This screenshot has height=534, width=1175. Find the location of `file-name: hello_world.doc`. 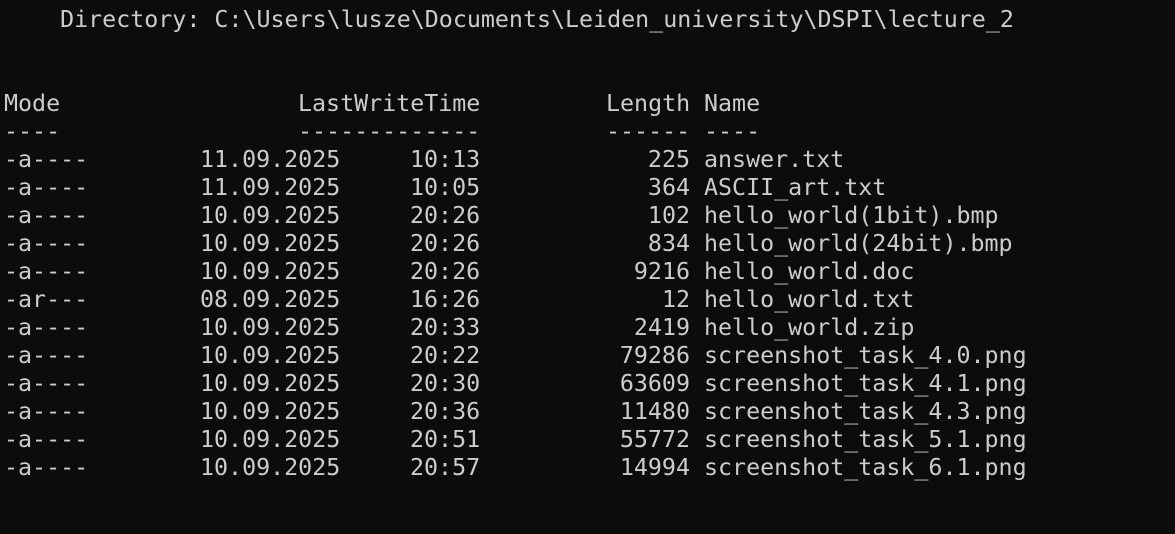

file-name: hello_world.doc is located at coordinates (809, 271).